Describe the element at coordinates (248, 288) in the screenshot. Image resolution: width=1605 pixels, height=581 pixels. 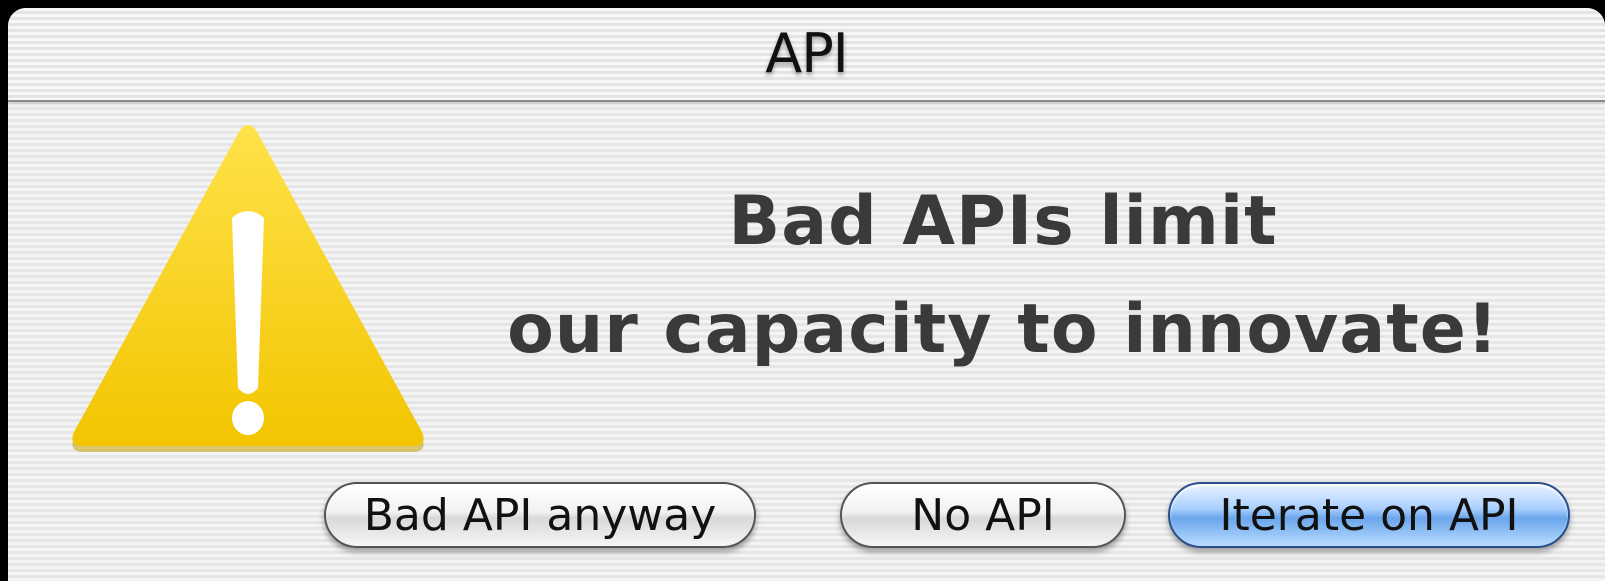
I see `warning-icon` at that location.